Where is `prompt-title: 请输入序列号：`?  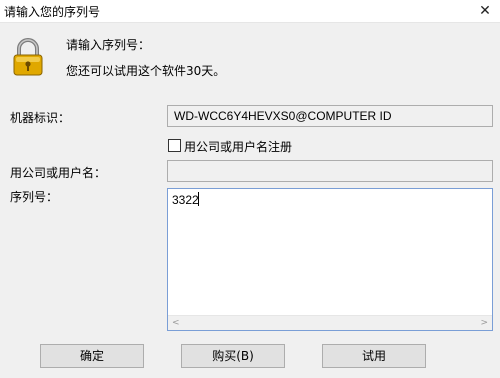
prompt-title: 请输入序列号： is located at coordinates (108, 45).